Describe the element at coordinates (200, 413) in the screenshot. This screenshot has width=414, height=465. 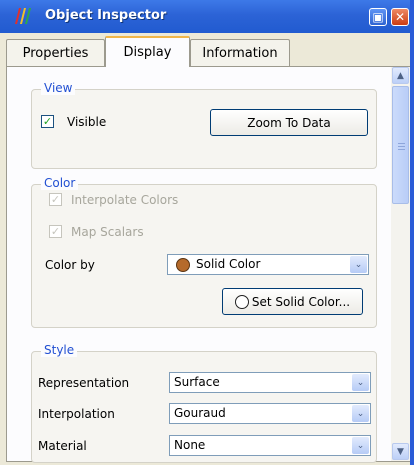
I see `interpolation-value: Gouraud` at that location.